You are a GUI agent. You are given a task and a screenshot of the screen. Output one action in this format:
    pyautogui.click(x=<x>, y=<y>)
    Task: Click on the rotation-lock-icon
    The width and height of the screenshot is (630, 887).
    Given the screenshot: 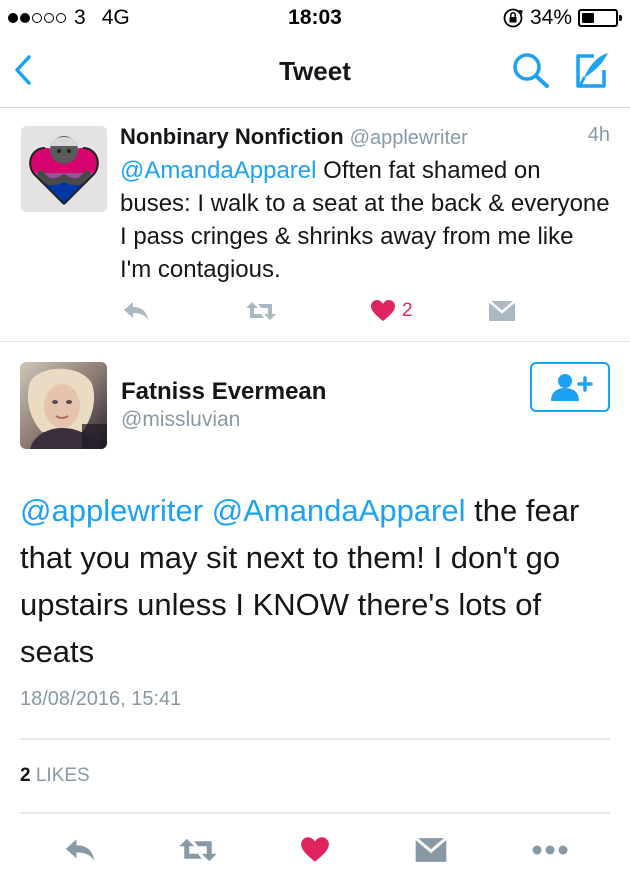 What is the action you would take?
    pyautogui.click(x=513, y=18)
    